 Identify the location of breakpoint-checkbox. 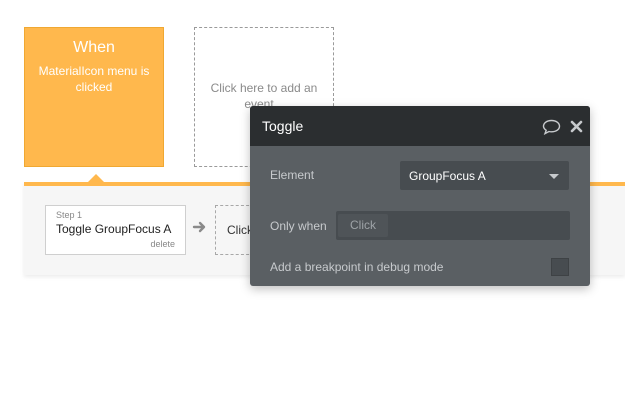
(560, 267).